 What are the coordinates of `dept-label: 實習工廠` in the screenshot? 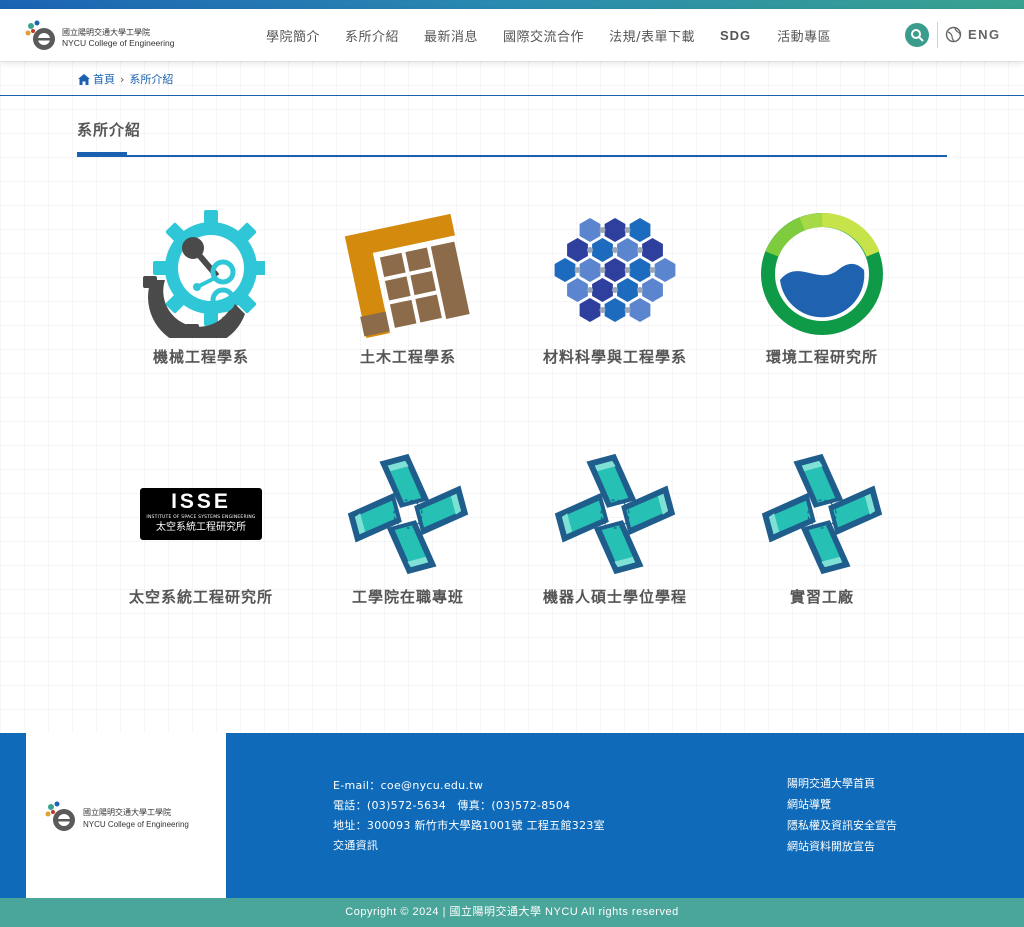 It's located at (821, 597).